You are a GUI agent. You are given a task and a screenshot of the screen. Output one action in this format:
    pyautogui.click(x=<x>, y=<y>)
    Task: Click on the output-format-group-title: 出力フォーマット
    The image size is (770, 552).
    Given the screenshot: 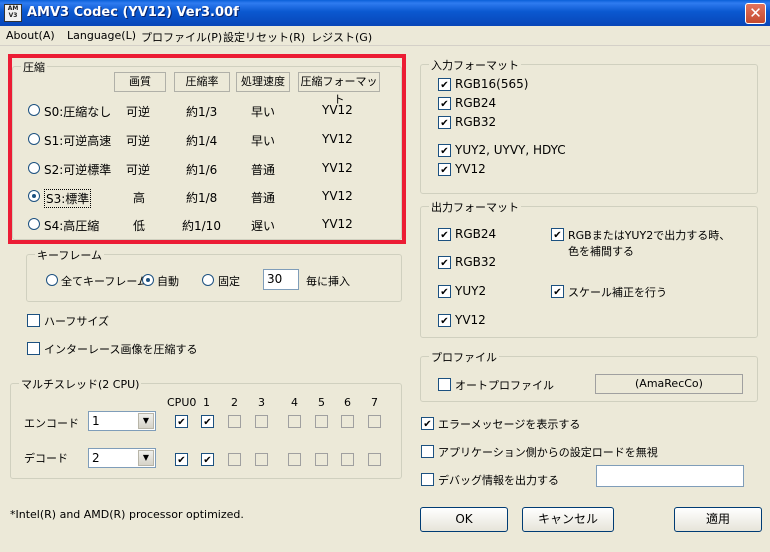 What is the action you would take?
    pyautogui.click(x=475, y=207)
    